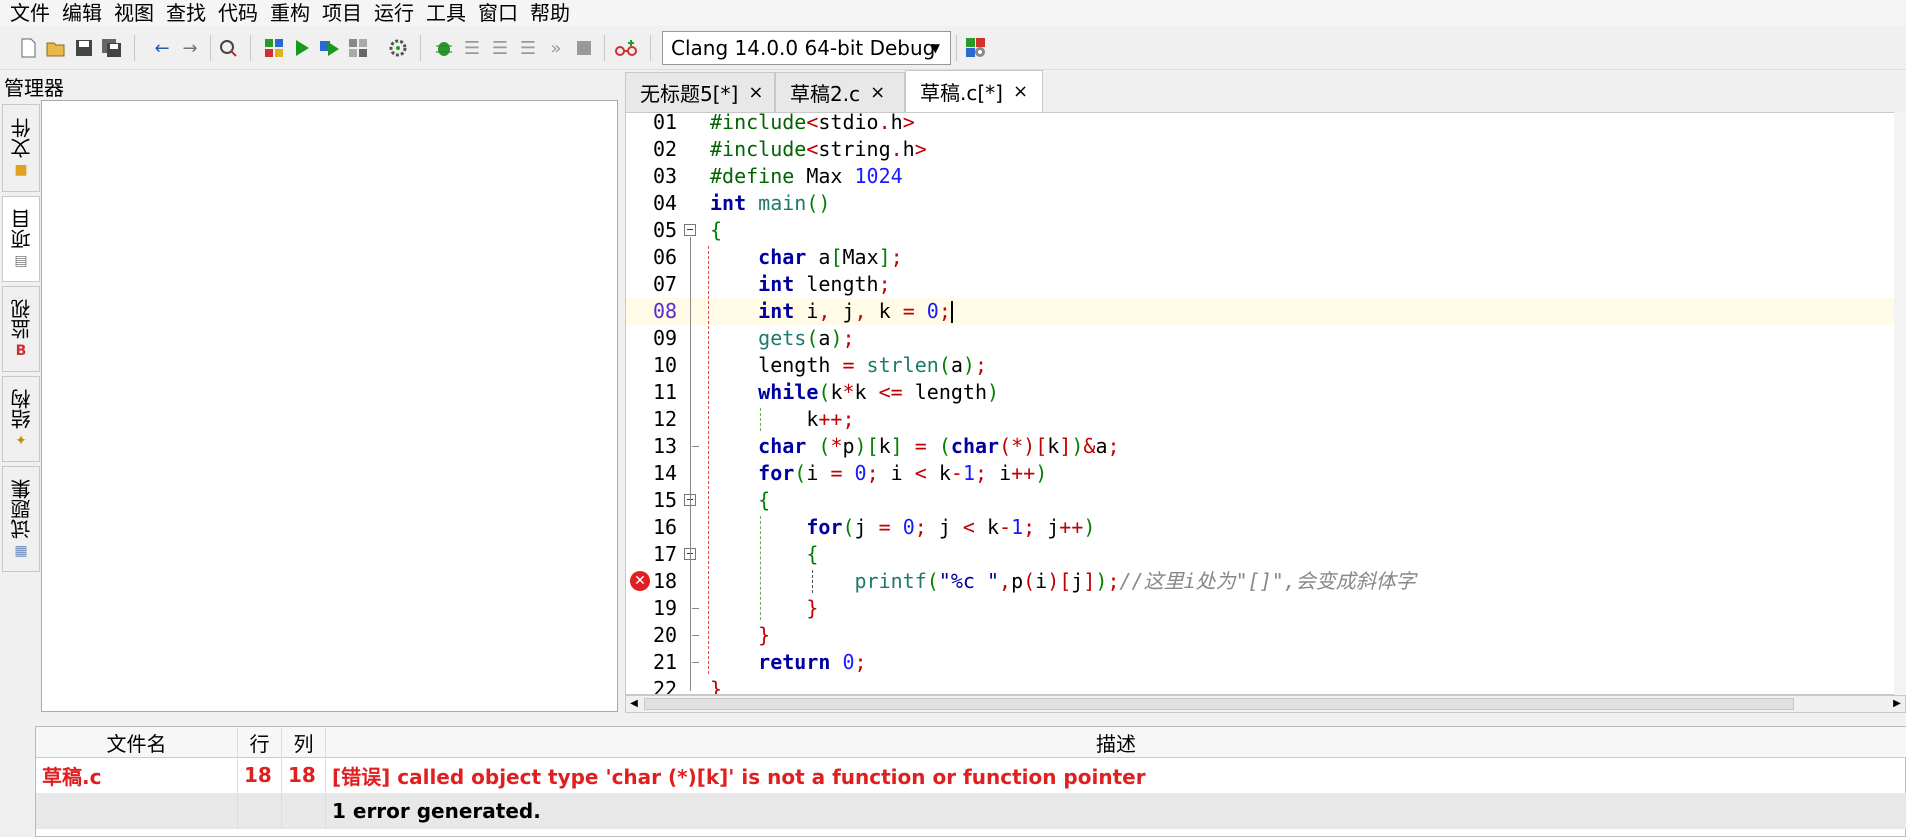 This screenshot has width=1906, height=837. Describe the element at coordinates (82, 13) in the screenshot. I see `menu-edit: 编辑` at that location.